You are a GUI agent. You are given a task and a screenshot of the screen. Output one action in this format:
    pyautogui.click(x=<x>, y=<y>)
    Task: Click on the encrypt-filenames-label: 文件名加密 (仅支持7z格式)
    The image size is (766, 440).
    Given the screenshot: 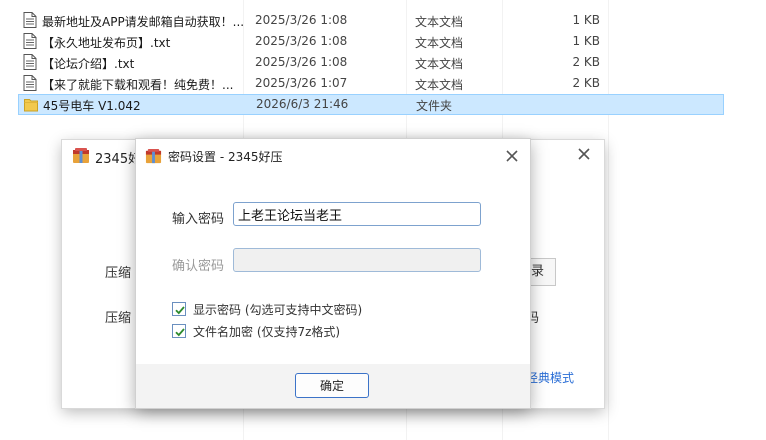 What is the action you would take?
    pyautogui.click(x=267, y=331)
    